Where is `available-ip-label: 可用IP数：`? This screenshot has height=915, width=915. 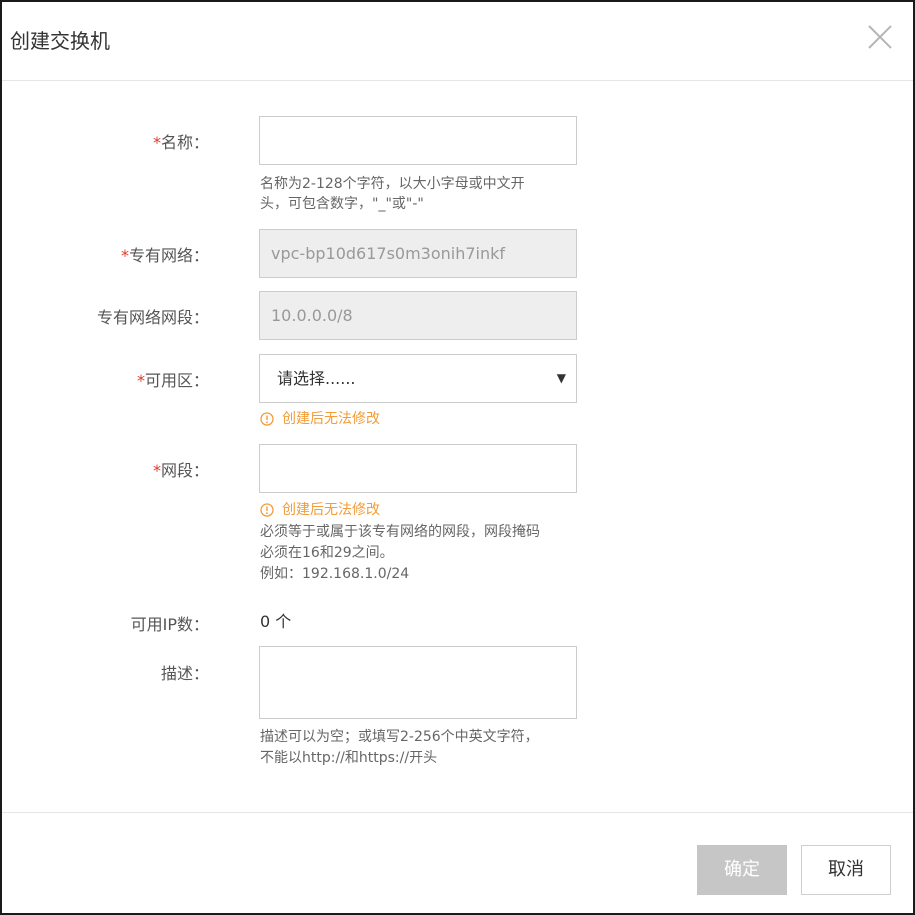
available-ip-label: 可用IP数： is located at coordinates (169, 624).